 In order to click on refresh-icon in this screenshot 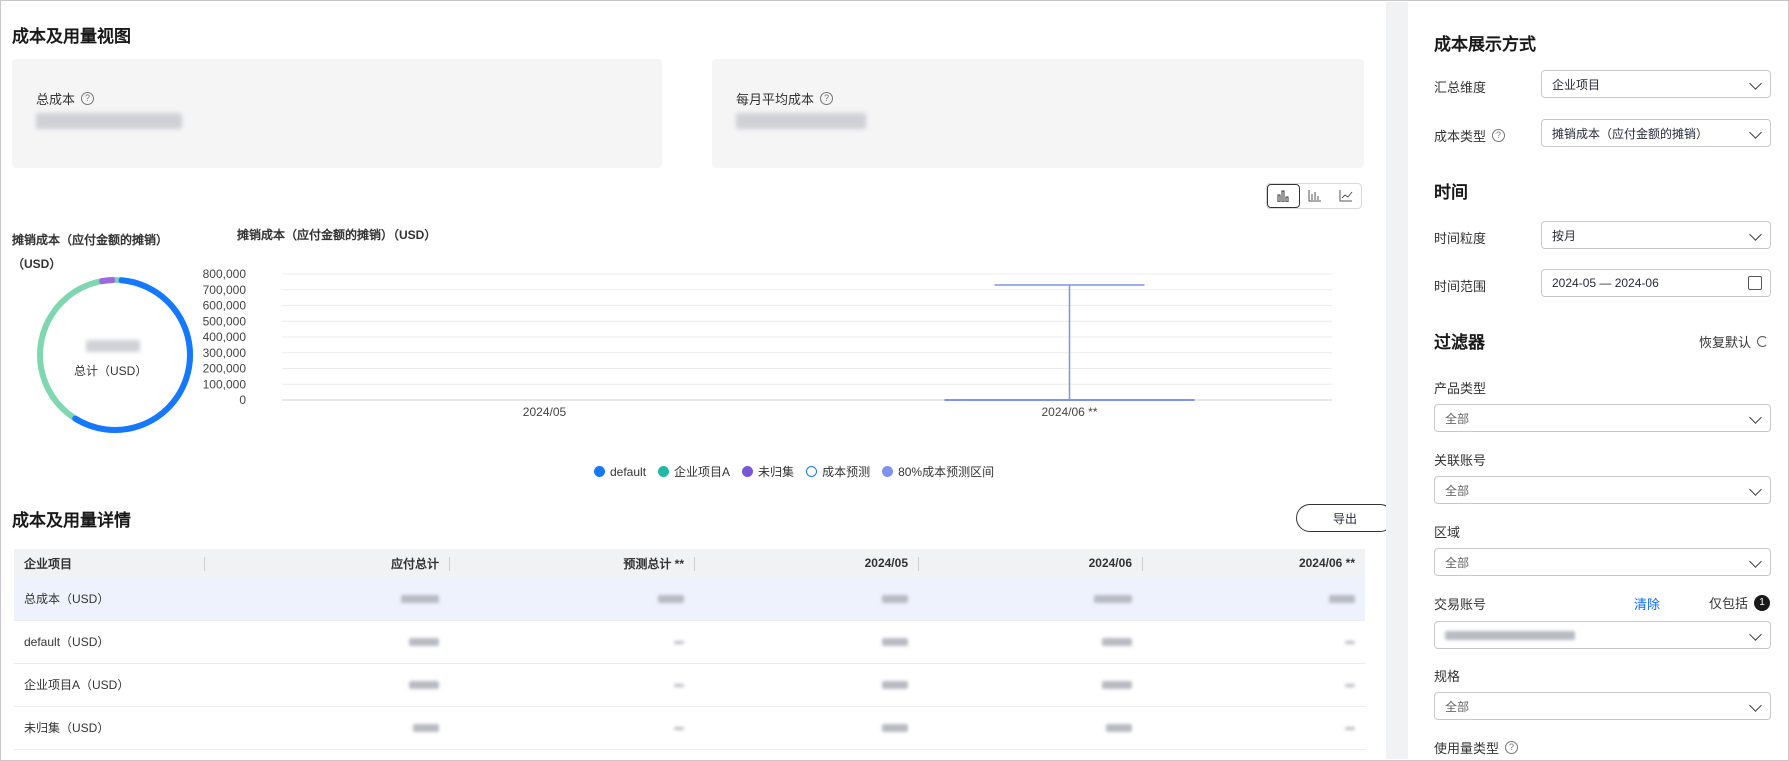, I will do `click(1763, 341)`.